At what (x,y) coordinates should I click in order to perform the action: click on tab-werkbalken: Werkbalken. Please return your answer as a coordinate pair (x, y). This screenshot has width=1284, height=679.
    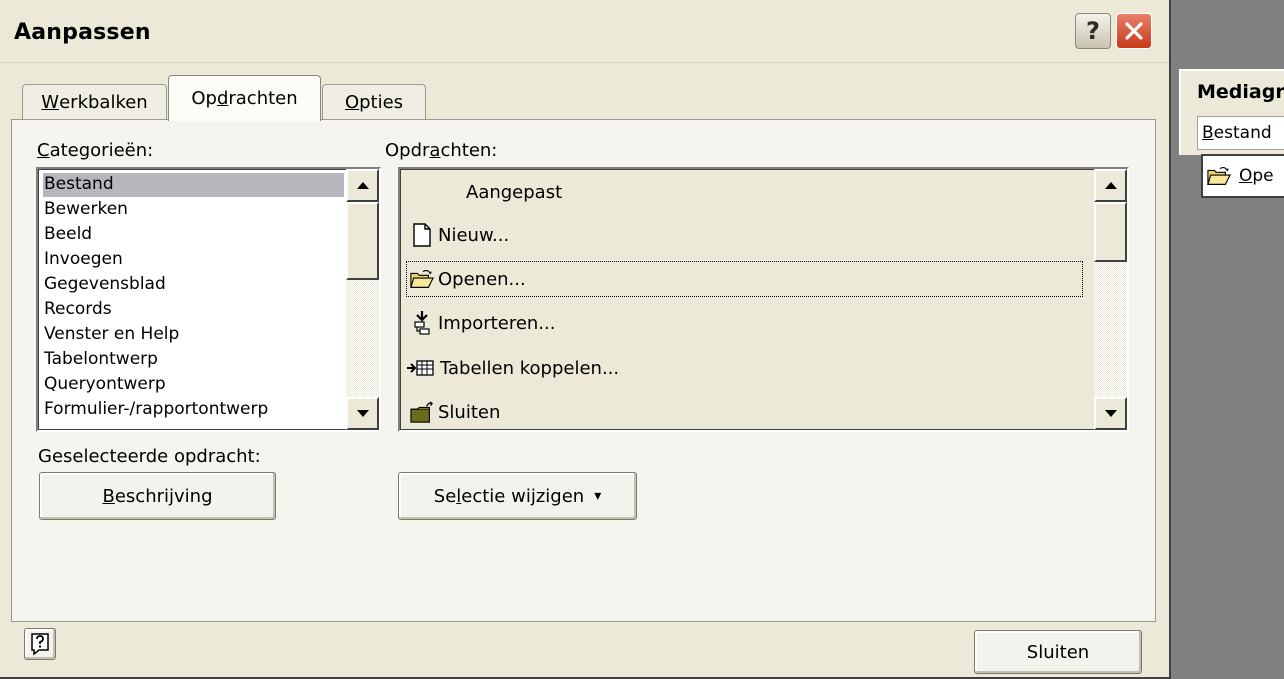
    Looking at the image, I should click on (94, 102).